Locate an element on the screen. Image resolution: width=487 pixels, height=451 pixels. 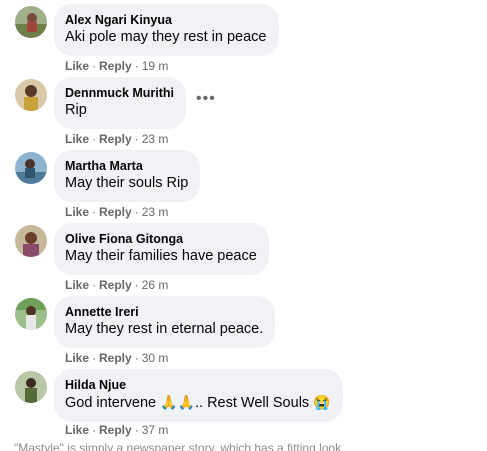
more-options-icon: ••• is located at coordinates (206, 99).